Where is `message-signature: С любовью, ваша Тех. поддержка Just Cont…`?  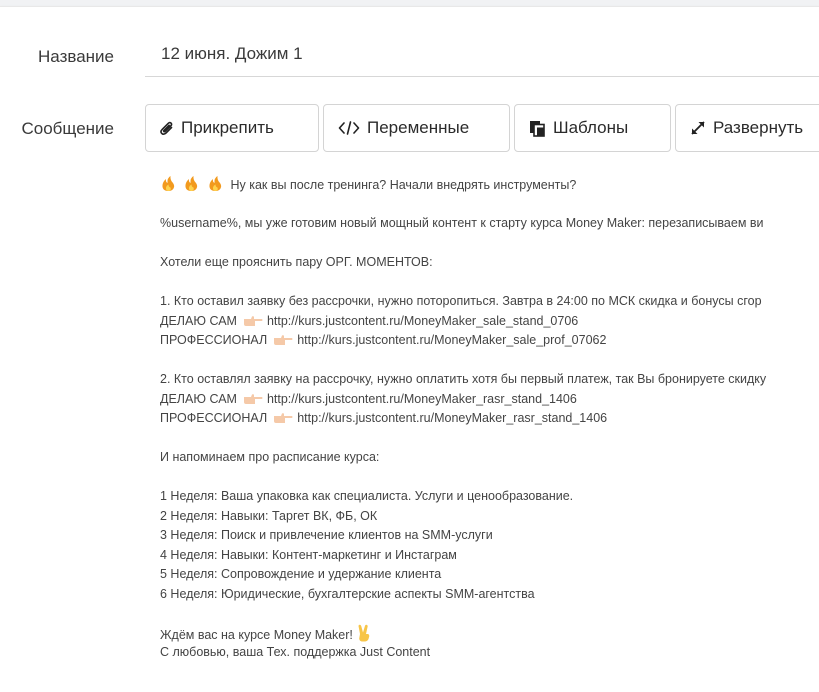
message-signature: С любовью, ваша Тех. поддержка Just Cont… is located at coordinates (295, 652).